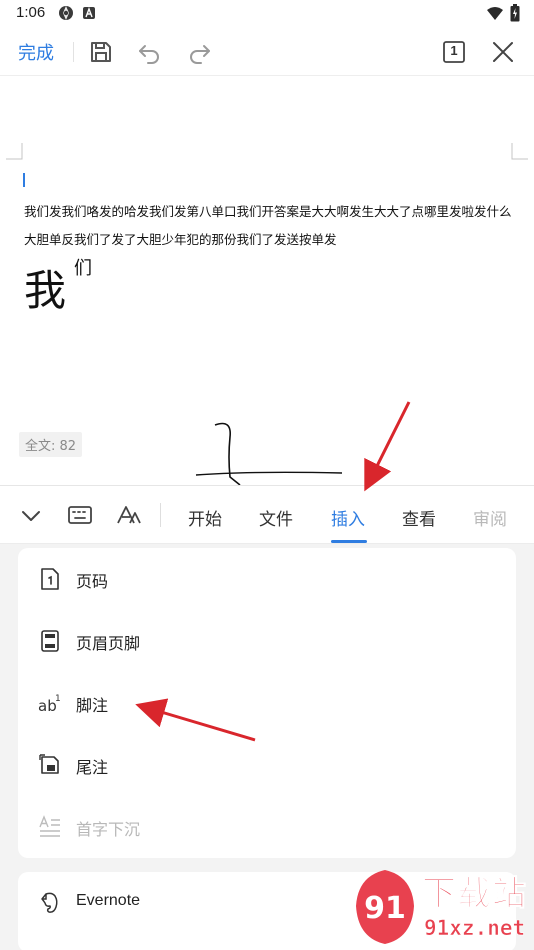 This screenshot has height=950, width=534. Describe the element at coordinates (31, 515) in the screenshot. I see `collapse-chevron-icon` at that location.